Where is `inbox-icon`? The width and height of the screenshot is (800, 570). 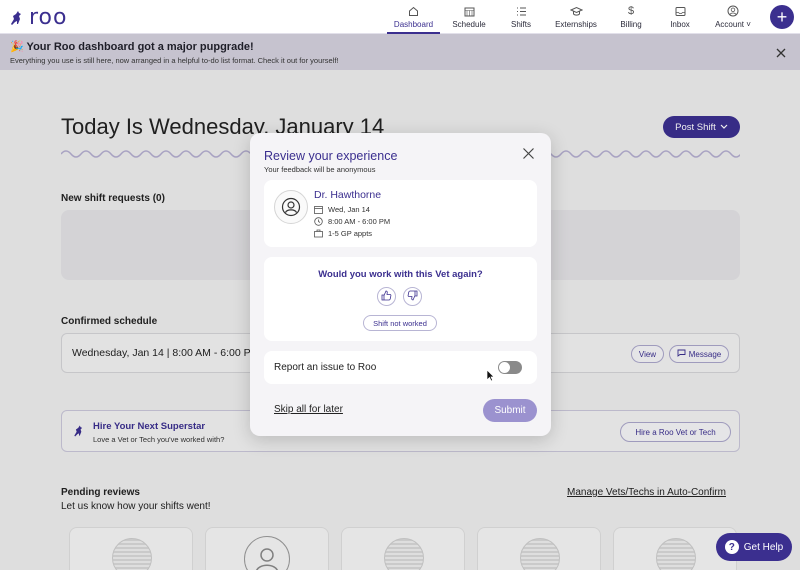 inbox-icon is located at coordinates (680, 11).